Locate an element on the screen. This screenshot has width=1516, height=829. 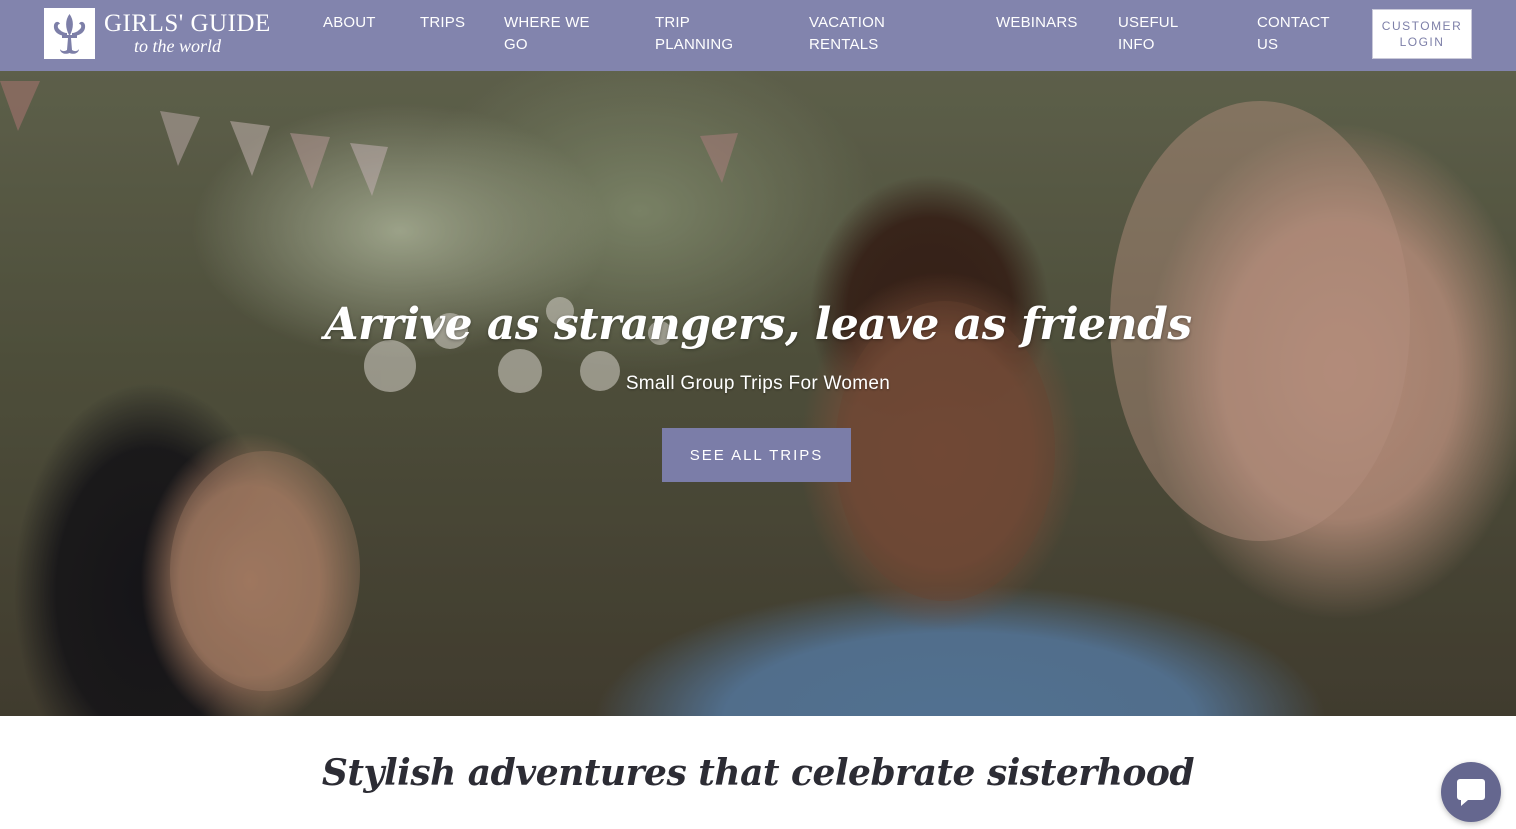
nav-trip-planning: TRIP PLANNING is located at coordinates (710, 34).